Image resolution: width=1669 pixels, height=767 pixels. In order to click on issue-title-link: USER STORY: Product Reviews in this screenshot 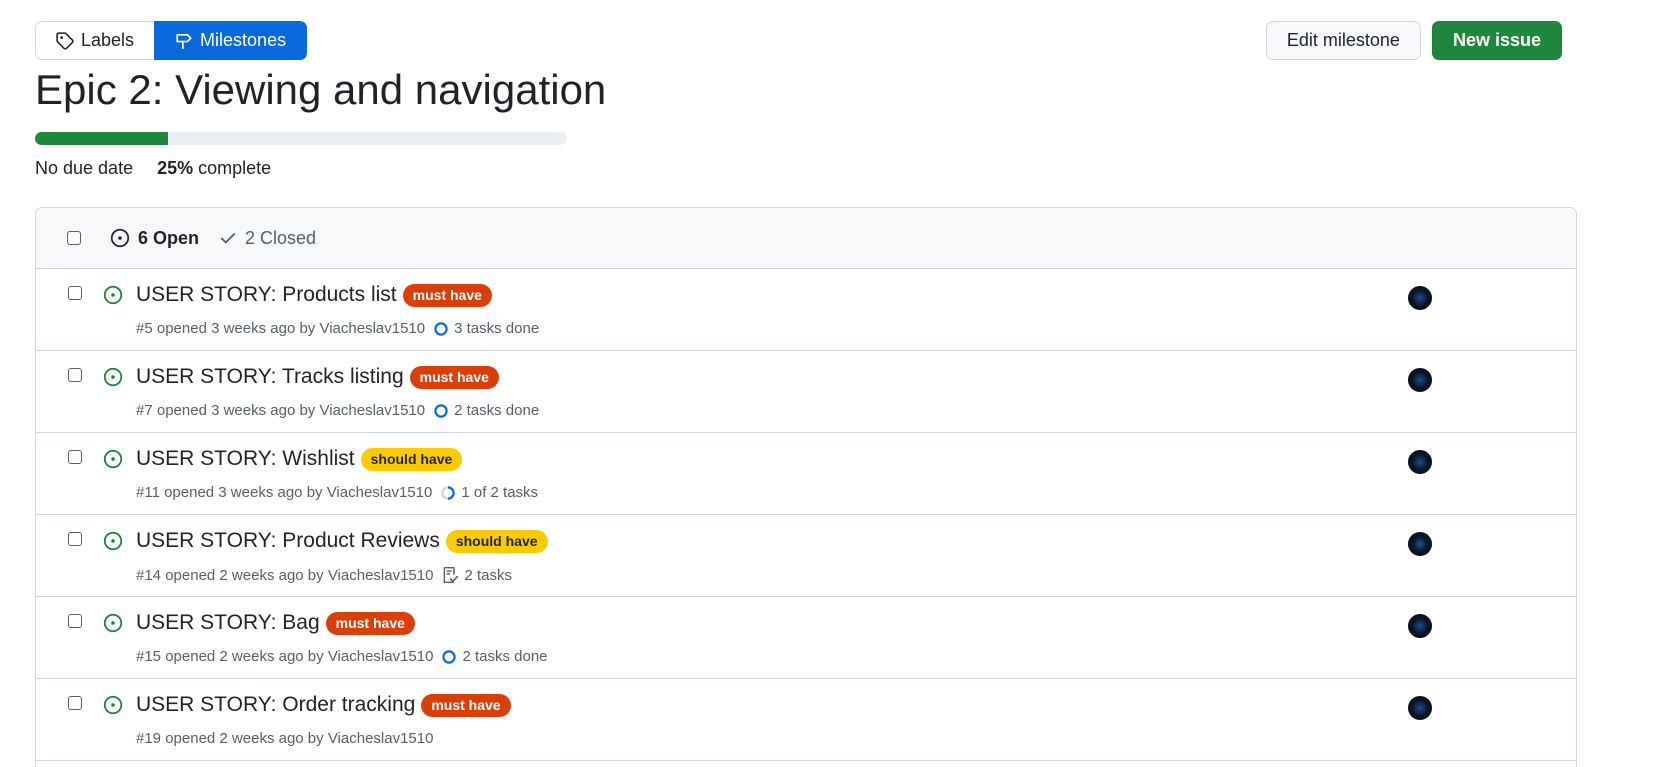, I will do `click(288, 541)`.